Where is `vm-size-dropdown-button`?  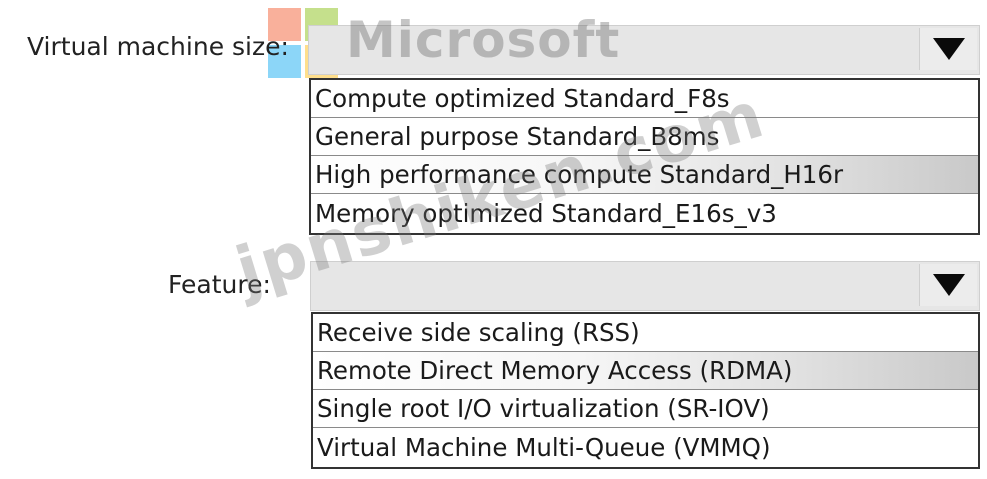 vm-size-dropdown-button is located at coordinates (948, 49).